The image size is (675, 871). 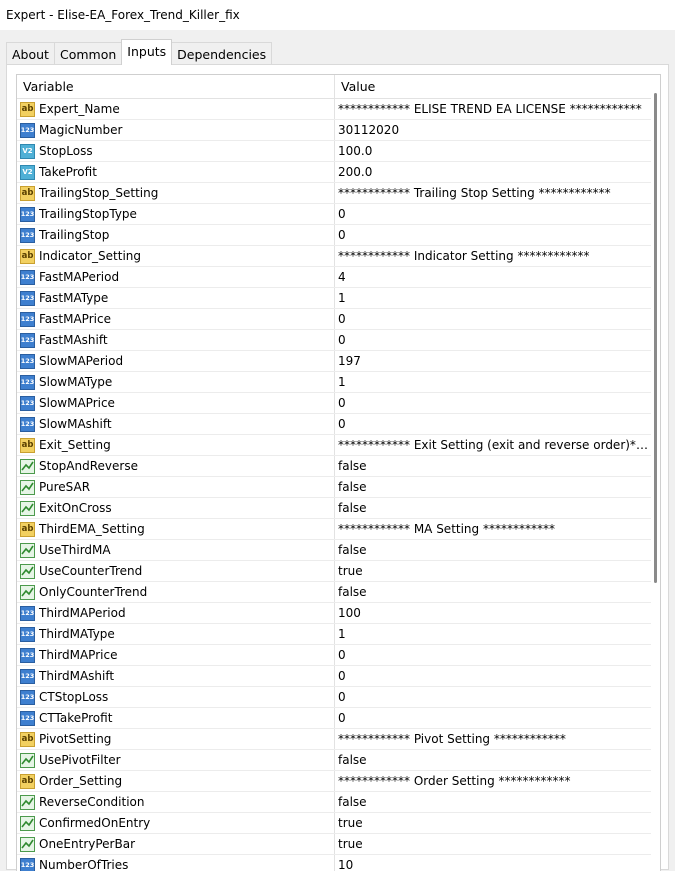 What do you see at coordinates (176, 382) in the screenshot?
I see `variable-cell: 123SlowMAType` at bounding box center [176, 382].